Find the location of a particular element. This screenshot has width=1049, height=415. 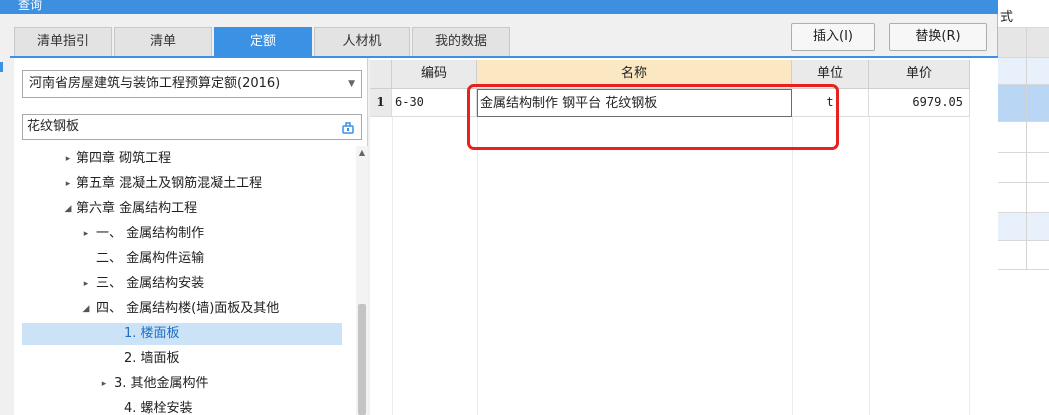

tree-node-label: 第六章 金属结构工程 is located at coordinates (137, 208).